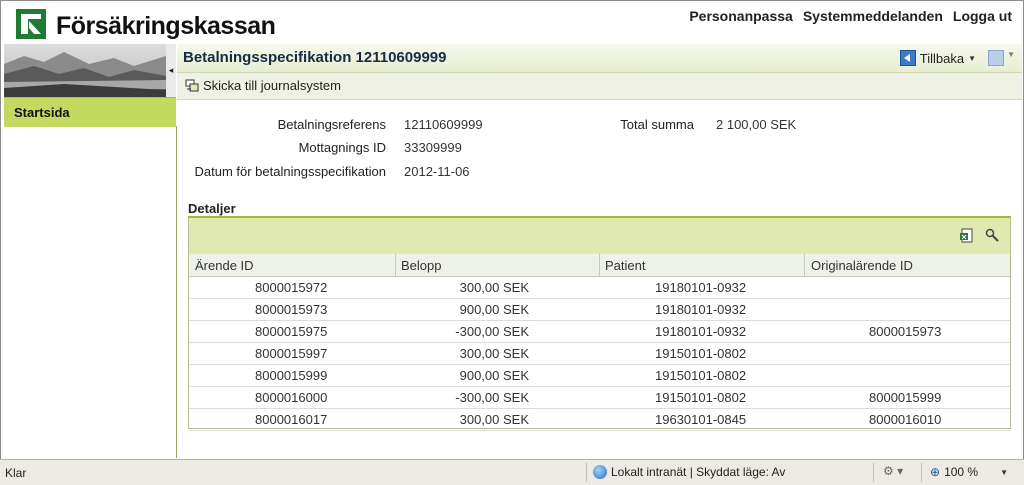  What do you see at coordinates (290, 171) in the screenshot?
I see `spec-date-label: Datum för betalningsspecifikation` at bounding box center [290, 171].